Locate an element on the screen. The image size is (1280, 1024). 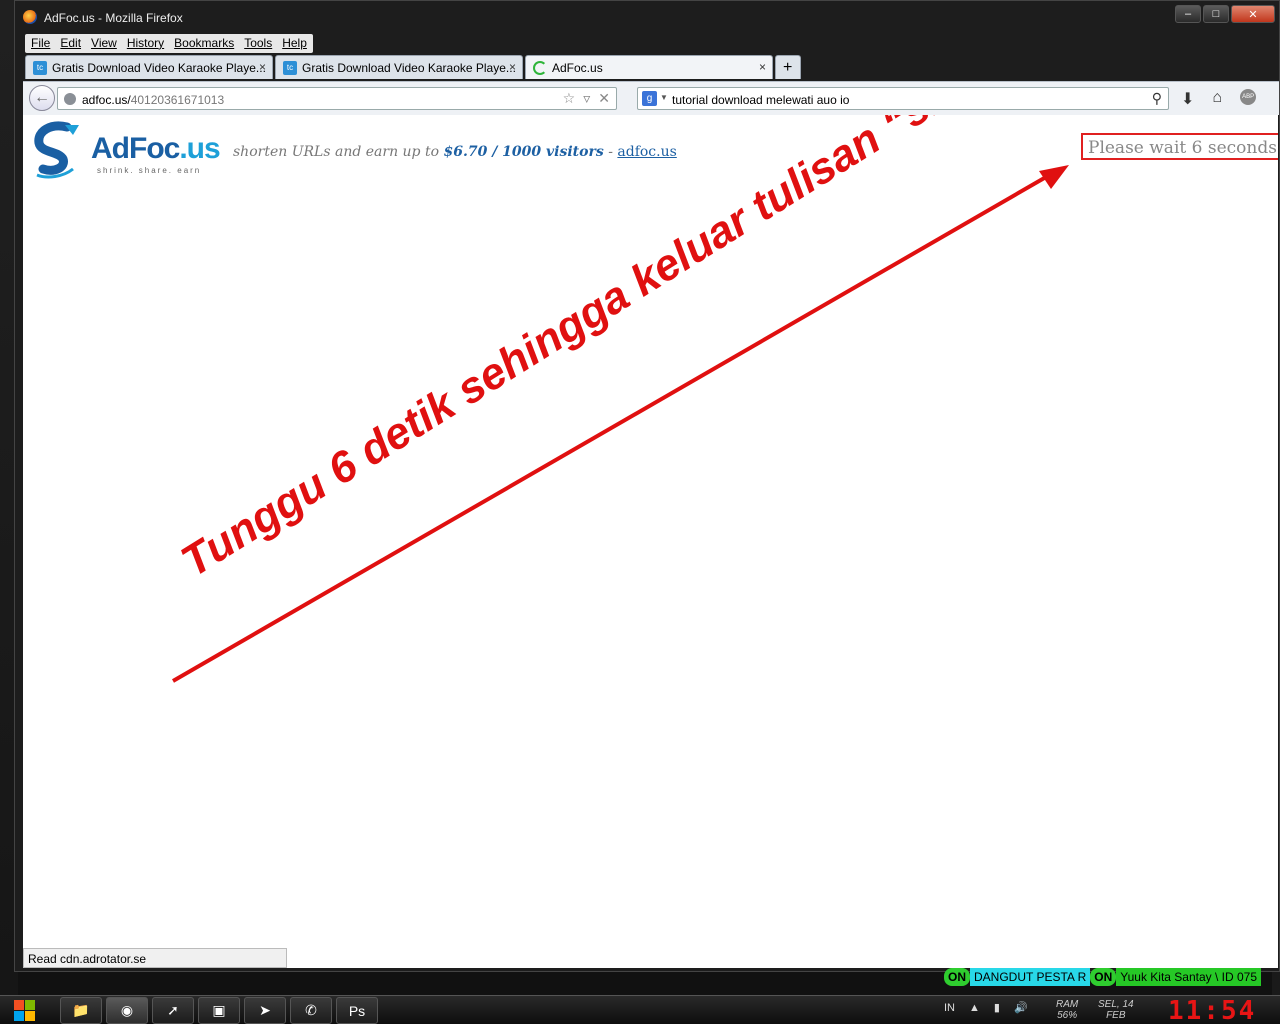
menu-help: Help is located at coordinates (294, 43).